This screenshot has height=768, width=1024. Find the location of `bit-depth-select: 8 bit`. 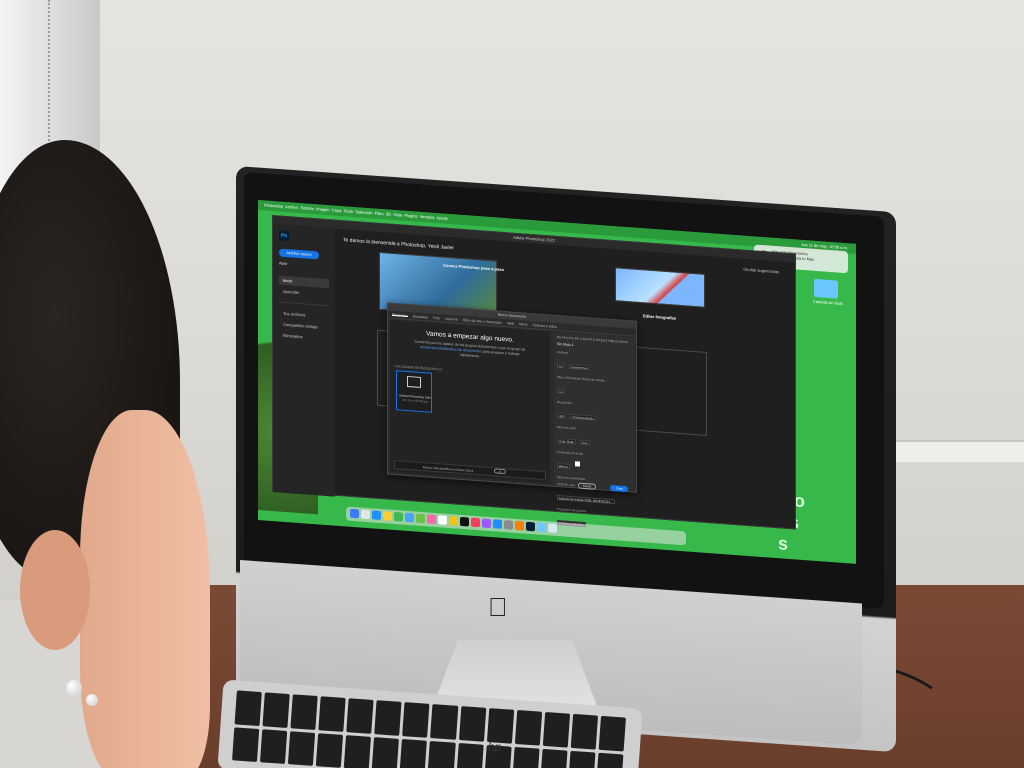

bit-depth-select: 8 bit is located at coordinates (584, 442).